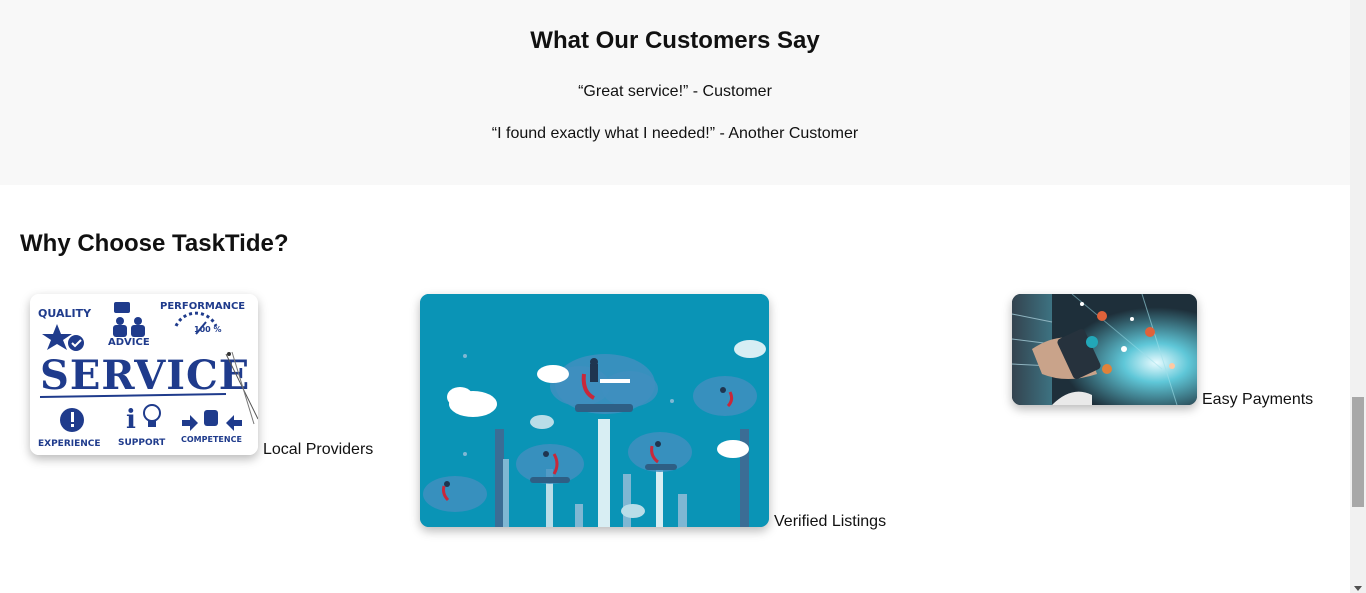  What do you see at coordinates (211, 439) in the screenshot?
I see `svg-text: COMPETENCE` at bounding box center [211, 439].